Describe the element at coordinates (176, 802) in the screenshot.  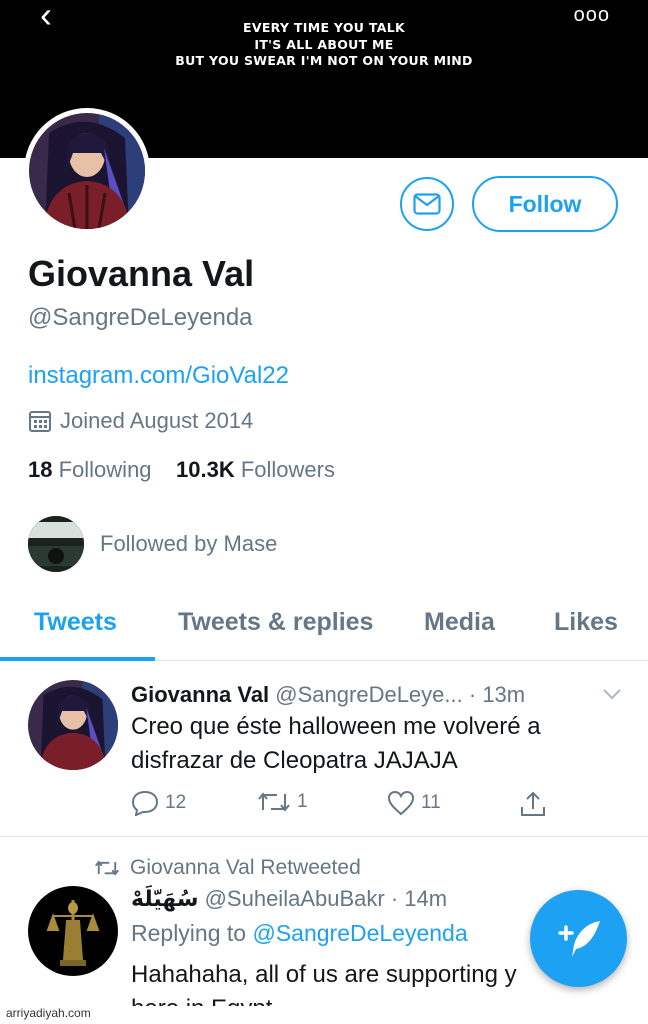
I see `reply-count: 12` at that location.